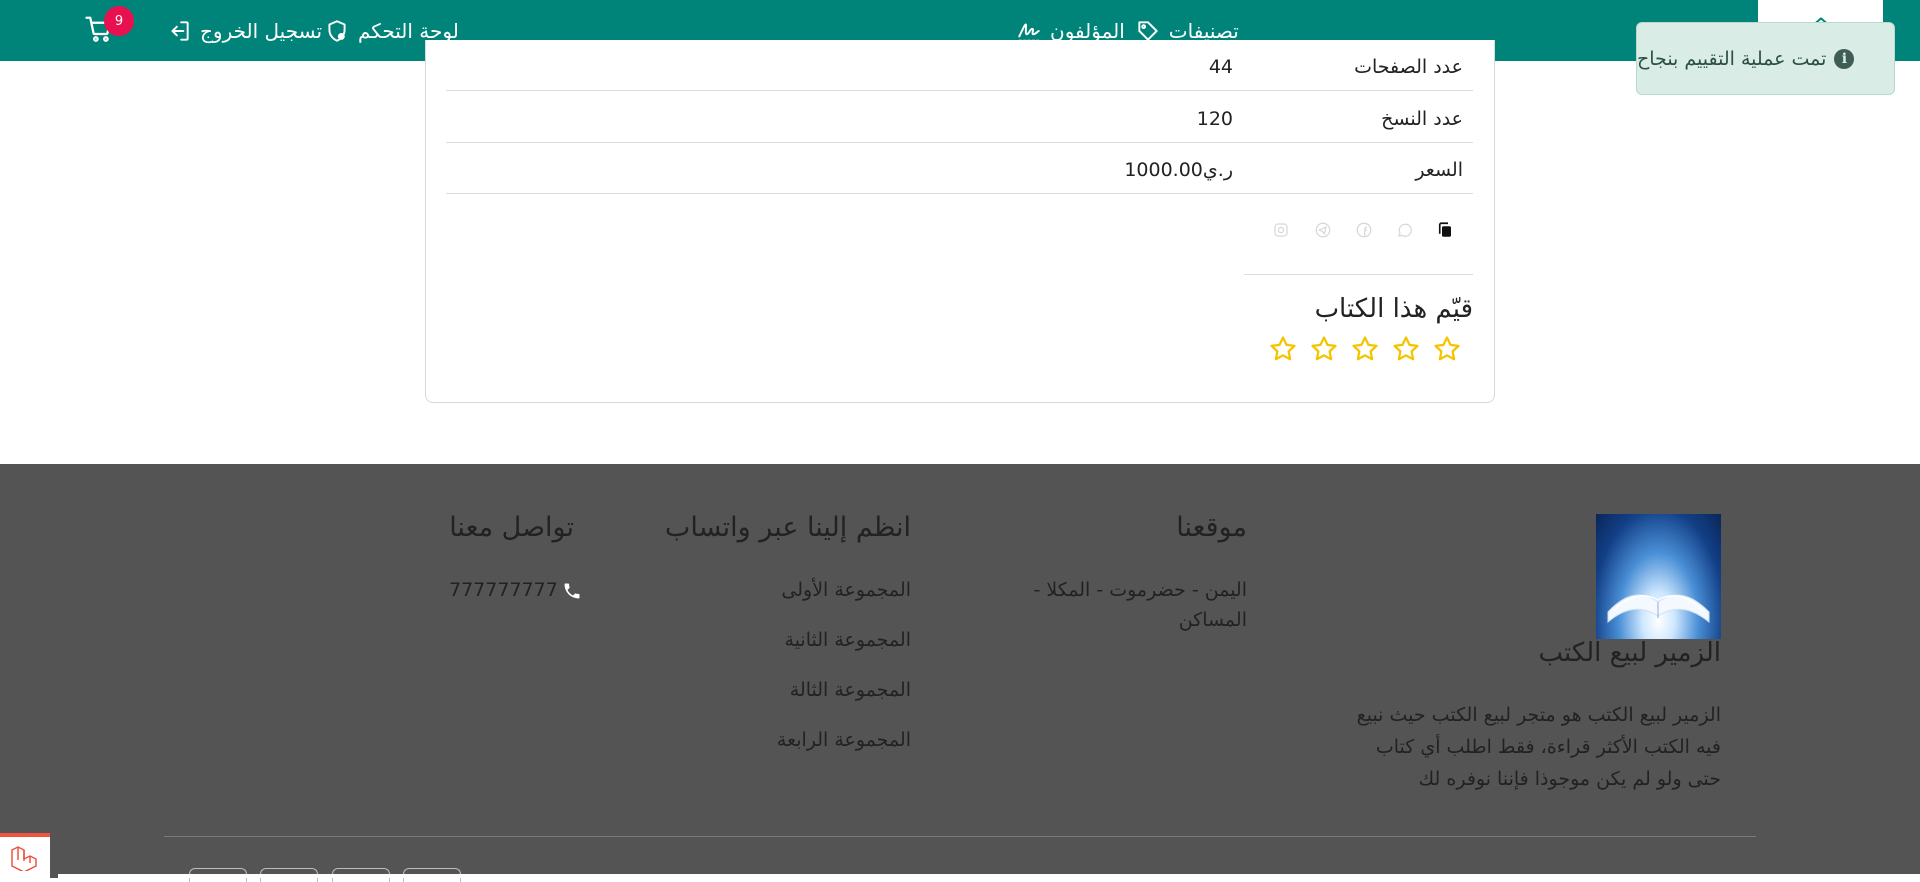  I want to click on whatsapp-title: انظم إلينا عبر واتساب, so click(787, 527).